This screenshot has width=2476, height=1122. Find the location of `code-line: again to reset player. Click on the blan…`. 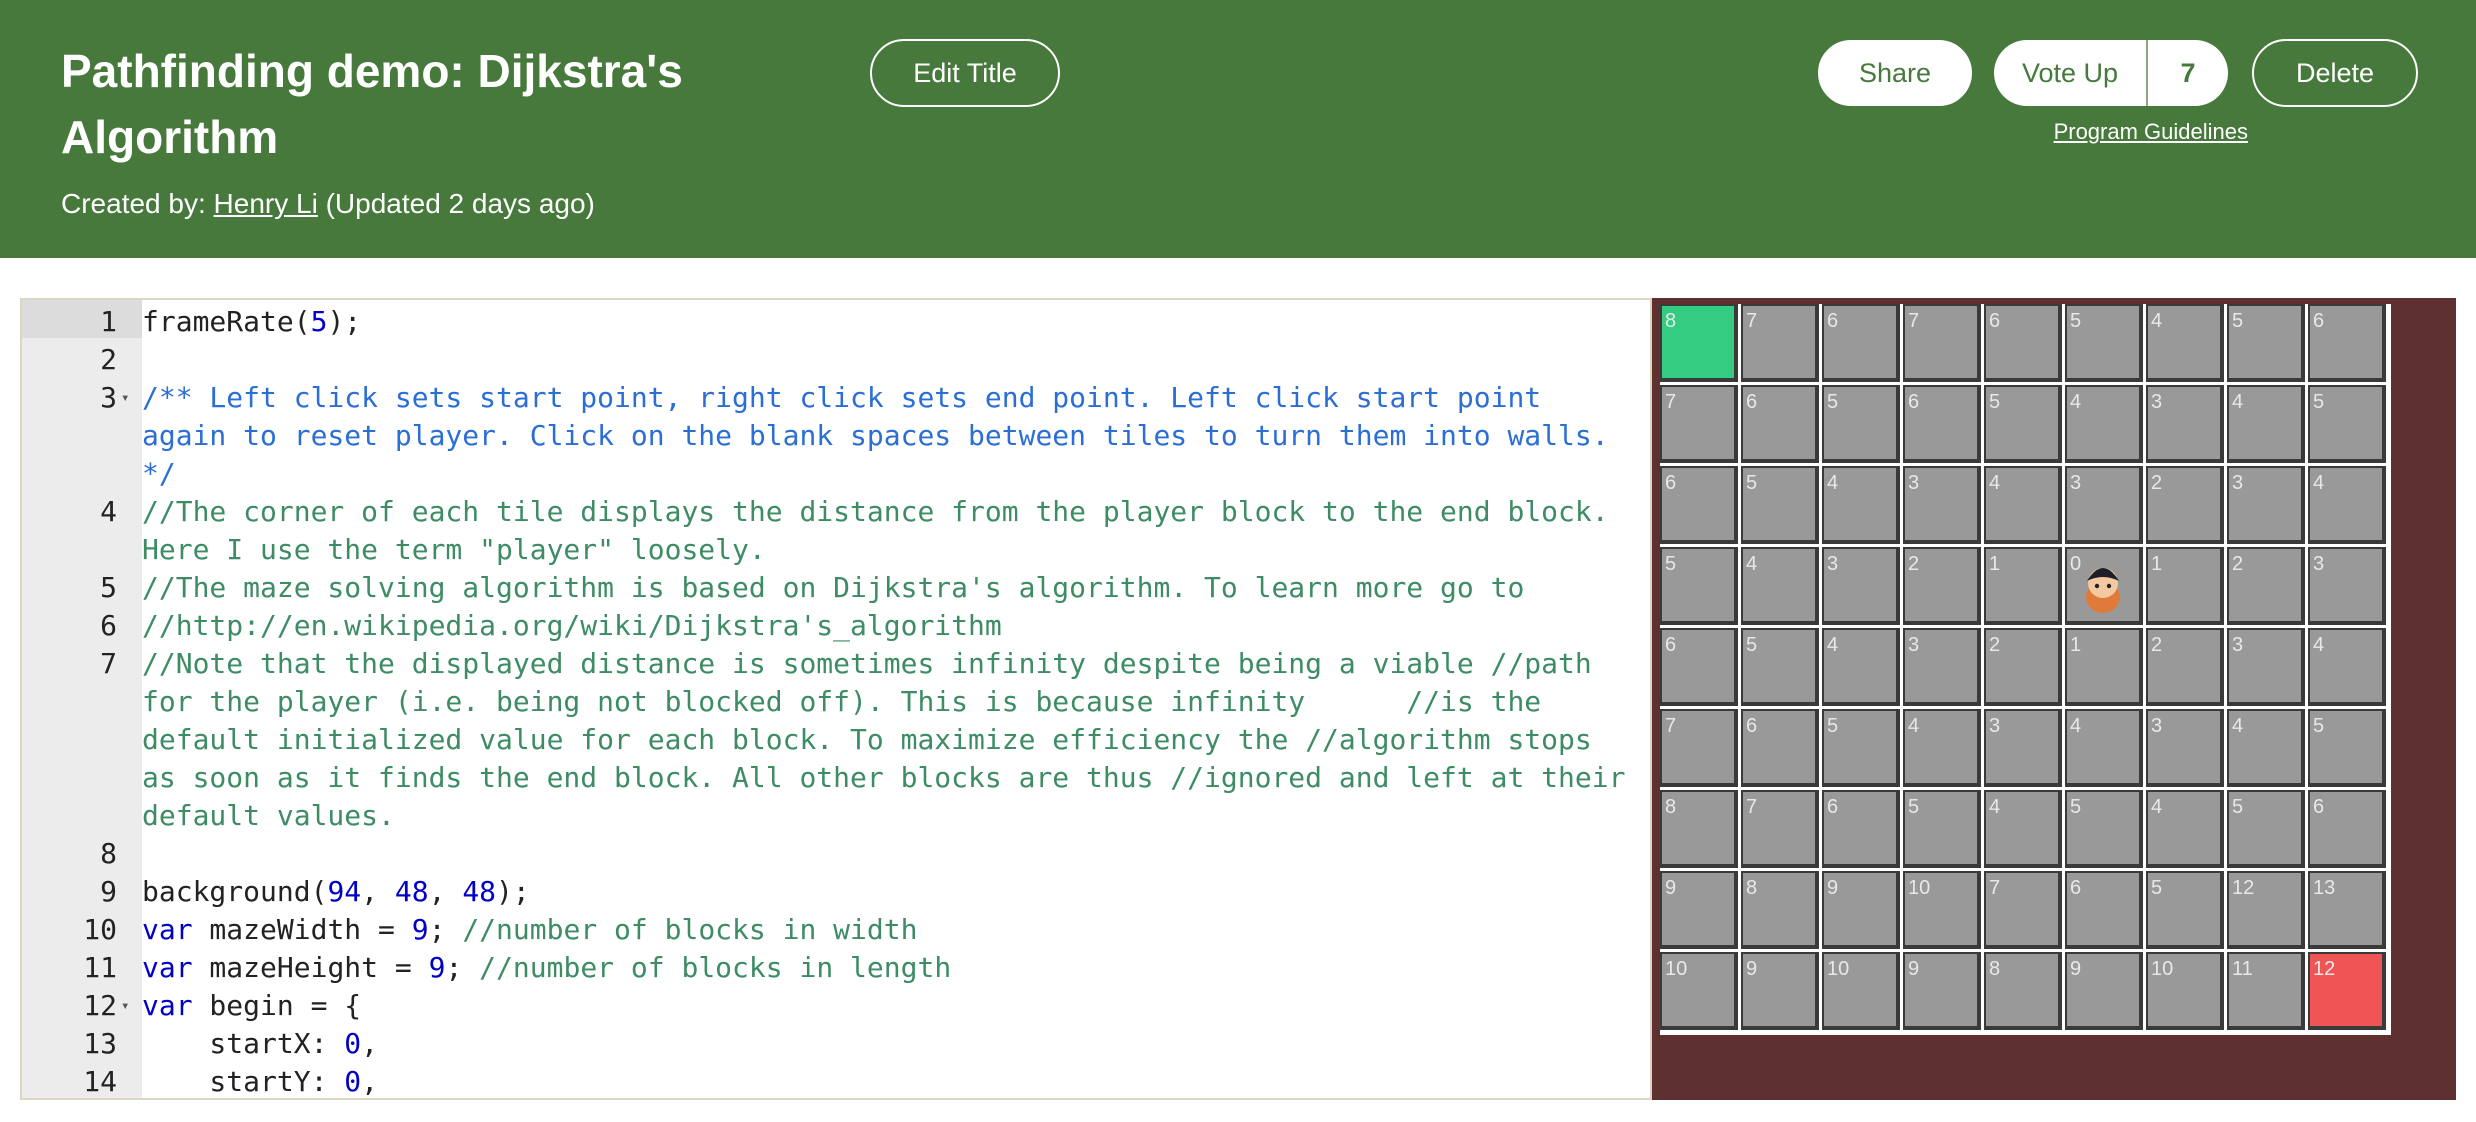

code-line: again to reset player. Click on the blan… is located at coordinates (875, 435).